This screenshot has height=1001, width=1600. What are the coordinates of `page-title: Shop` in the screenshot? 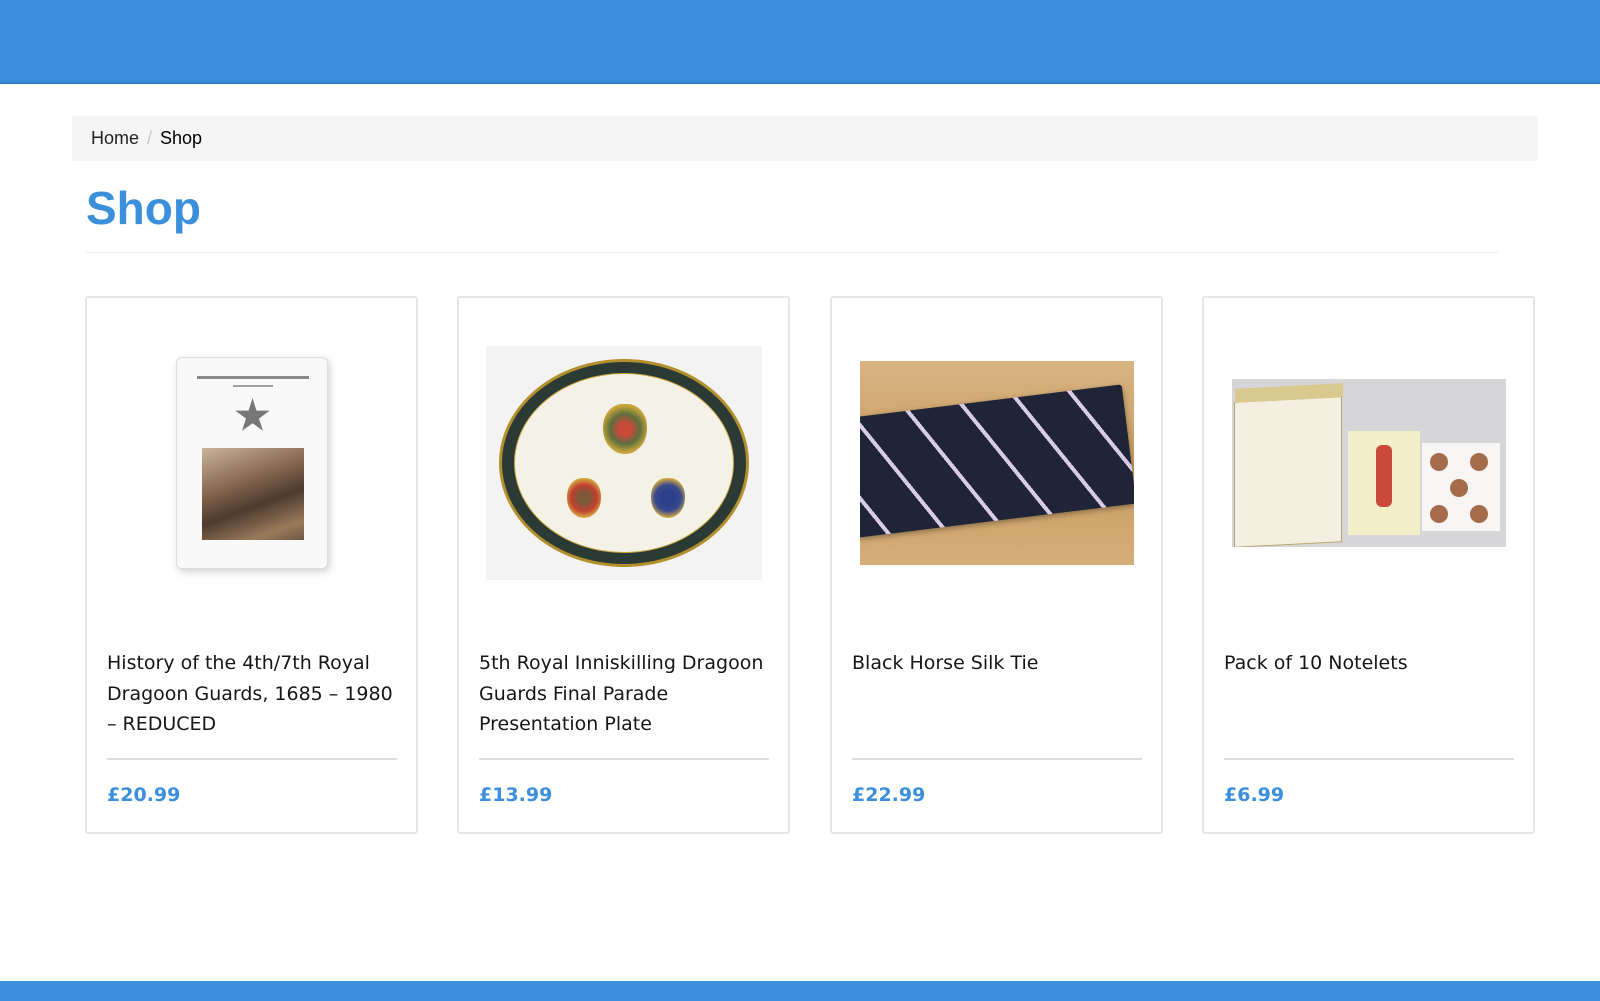 It's located at (143, 208).